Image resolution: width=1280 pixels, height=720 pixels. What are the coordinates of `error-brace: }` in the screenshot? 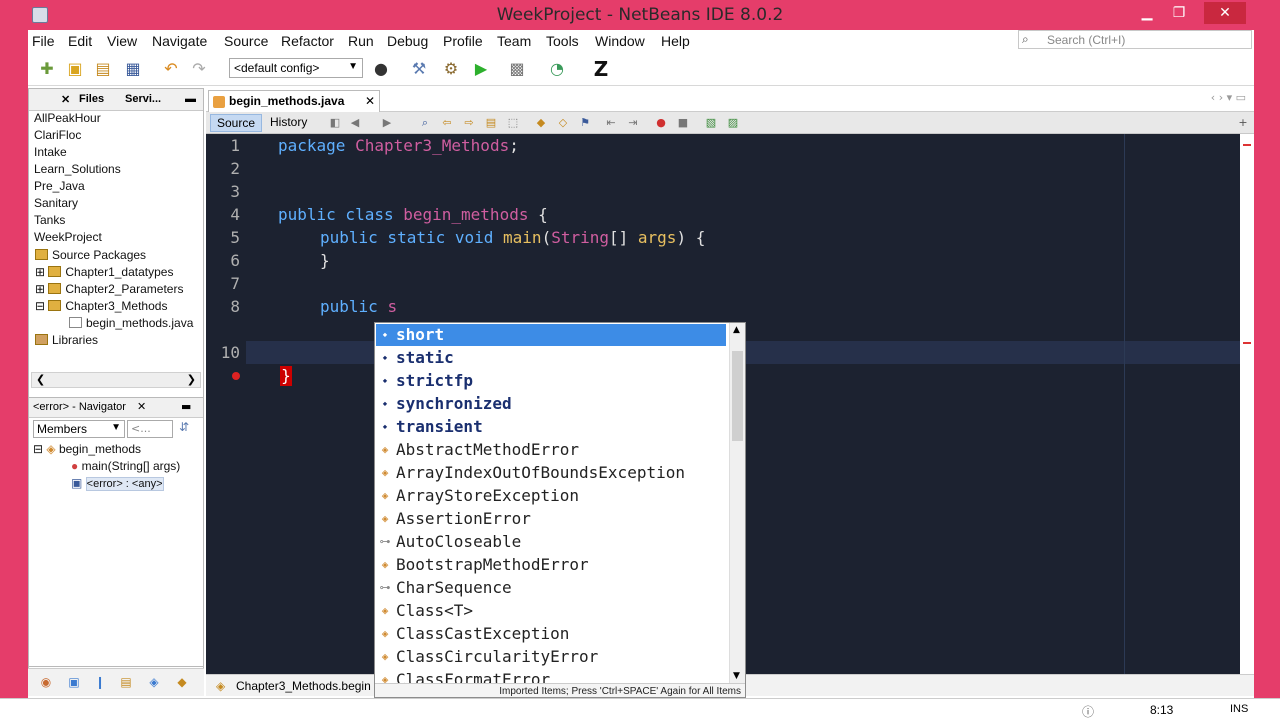 It's located at (286, 376).